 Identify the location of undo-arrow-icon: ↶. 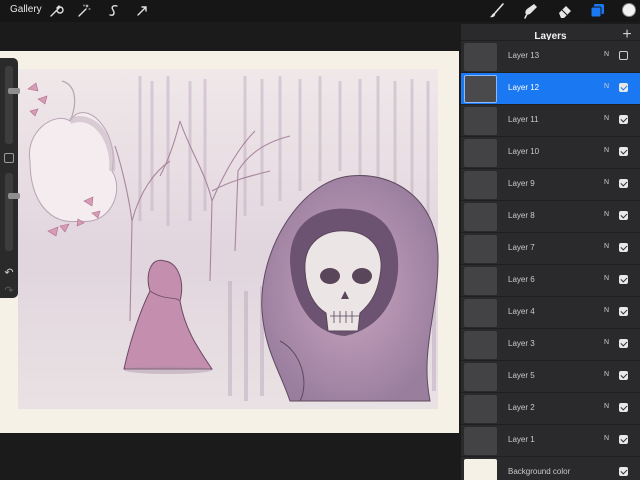
(9, 273).